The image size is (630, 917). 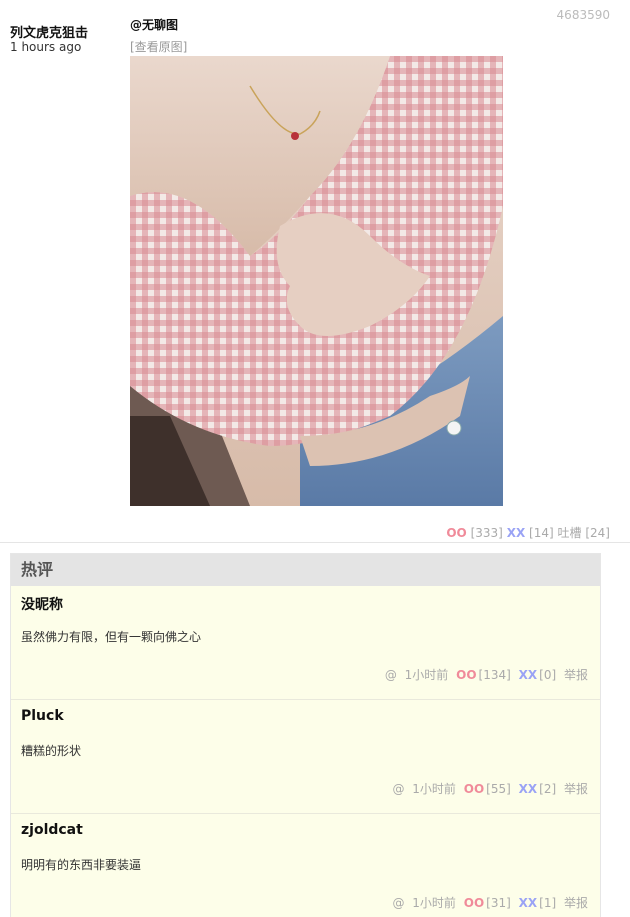 What do you see at coordinates (494, 675) in the screenshot?
I see `oo-count: [134]` at bounding box center [494, 675].